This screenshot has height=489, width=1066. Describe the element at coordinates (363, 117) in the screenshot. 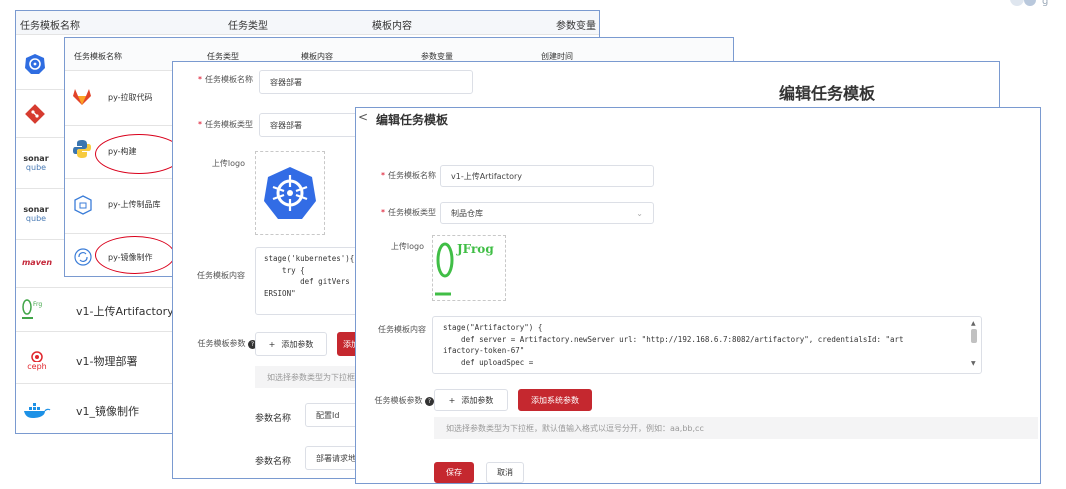

I see `back-icon: <` at that location.